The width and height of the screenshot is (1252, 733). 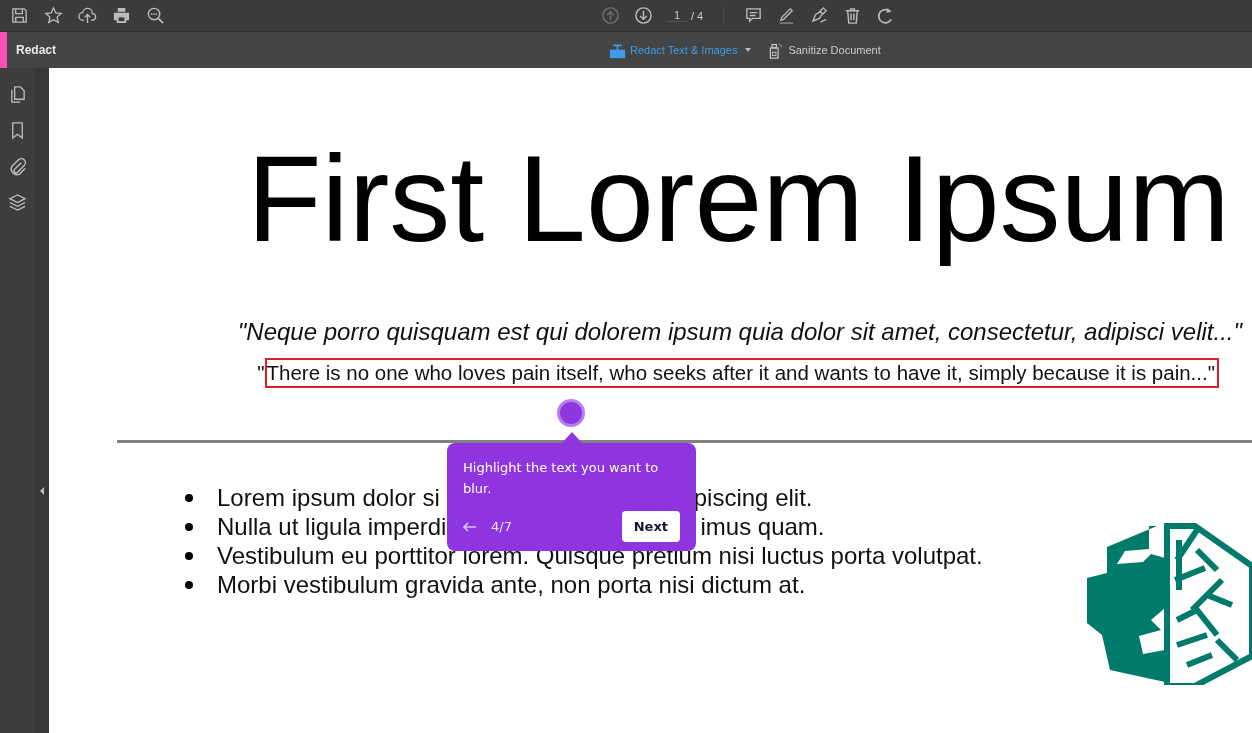 I want to click on bullet-text: Morbi vestibulum gravida ante, non porta nisi dictum at., so click(x=511, y=584).